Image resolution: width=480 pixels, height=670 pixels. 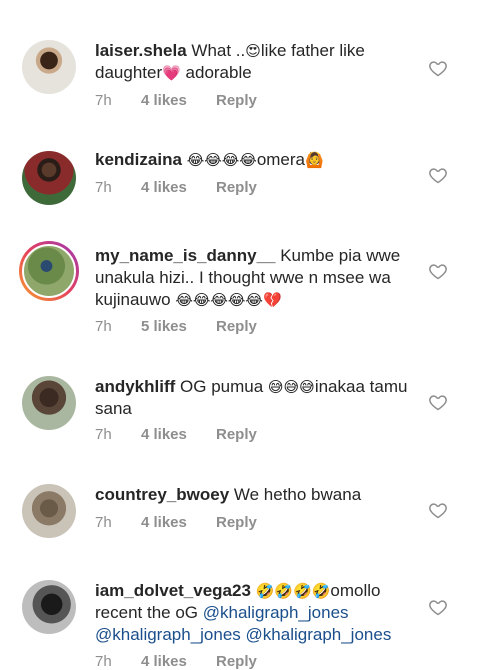 I want to click on comment-username: kendizaina, so click(x=138, y=159).